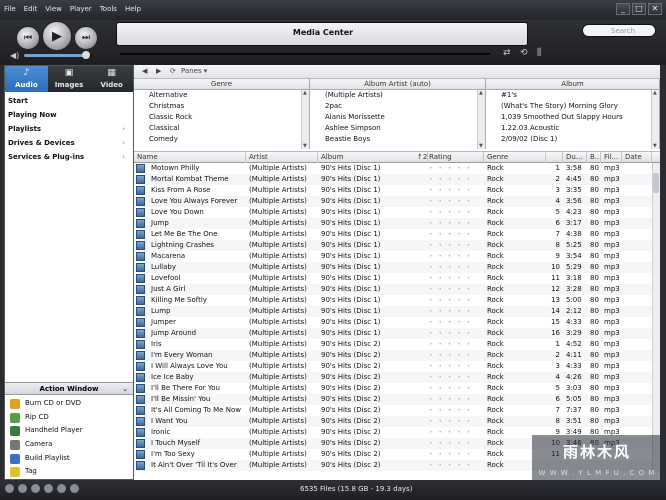 The width and height of the screenshot is (666, 500). What do you see at coordinates (655, 9) in the screenshot?
I see `close-button: ✕` at bounding box center [655, 9].